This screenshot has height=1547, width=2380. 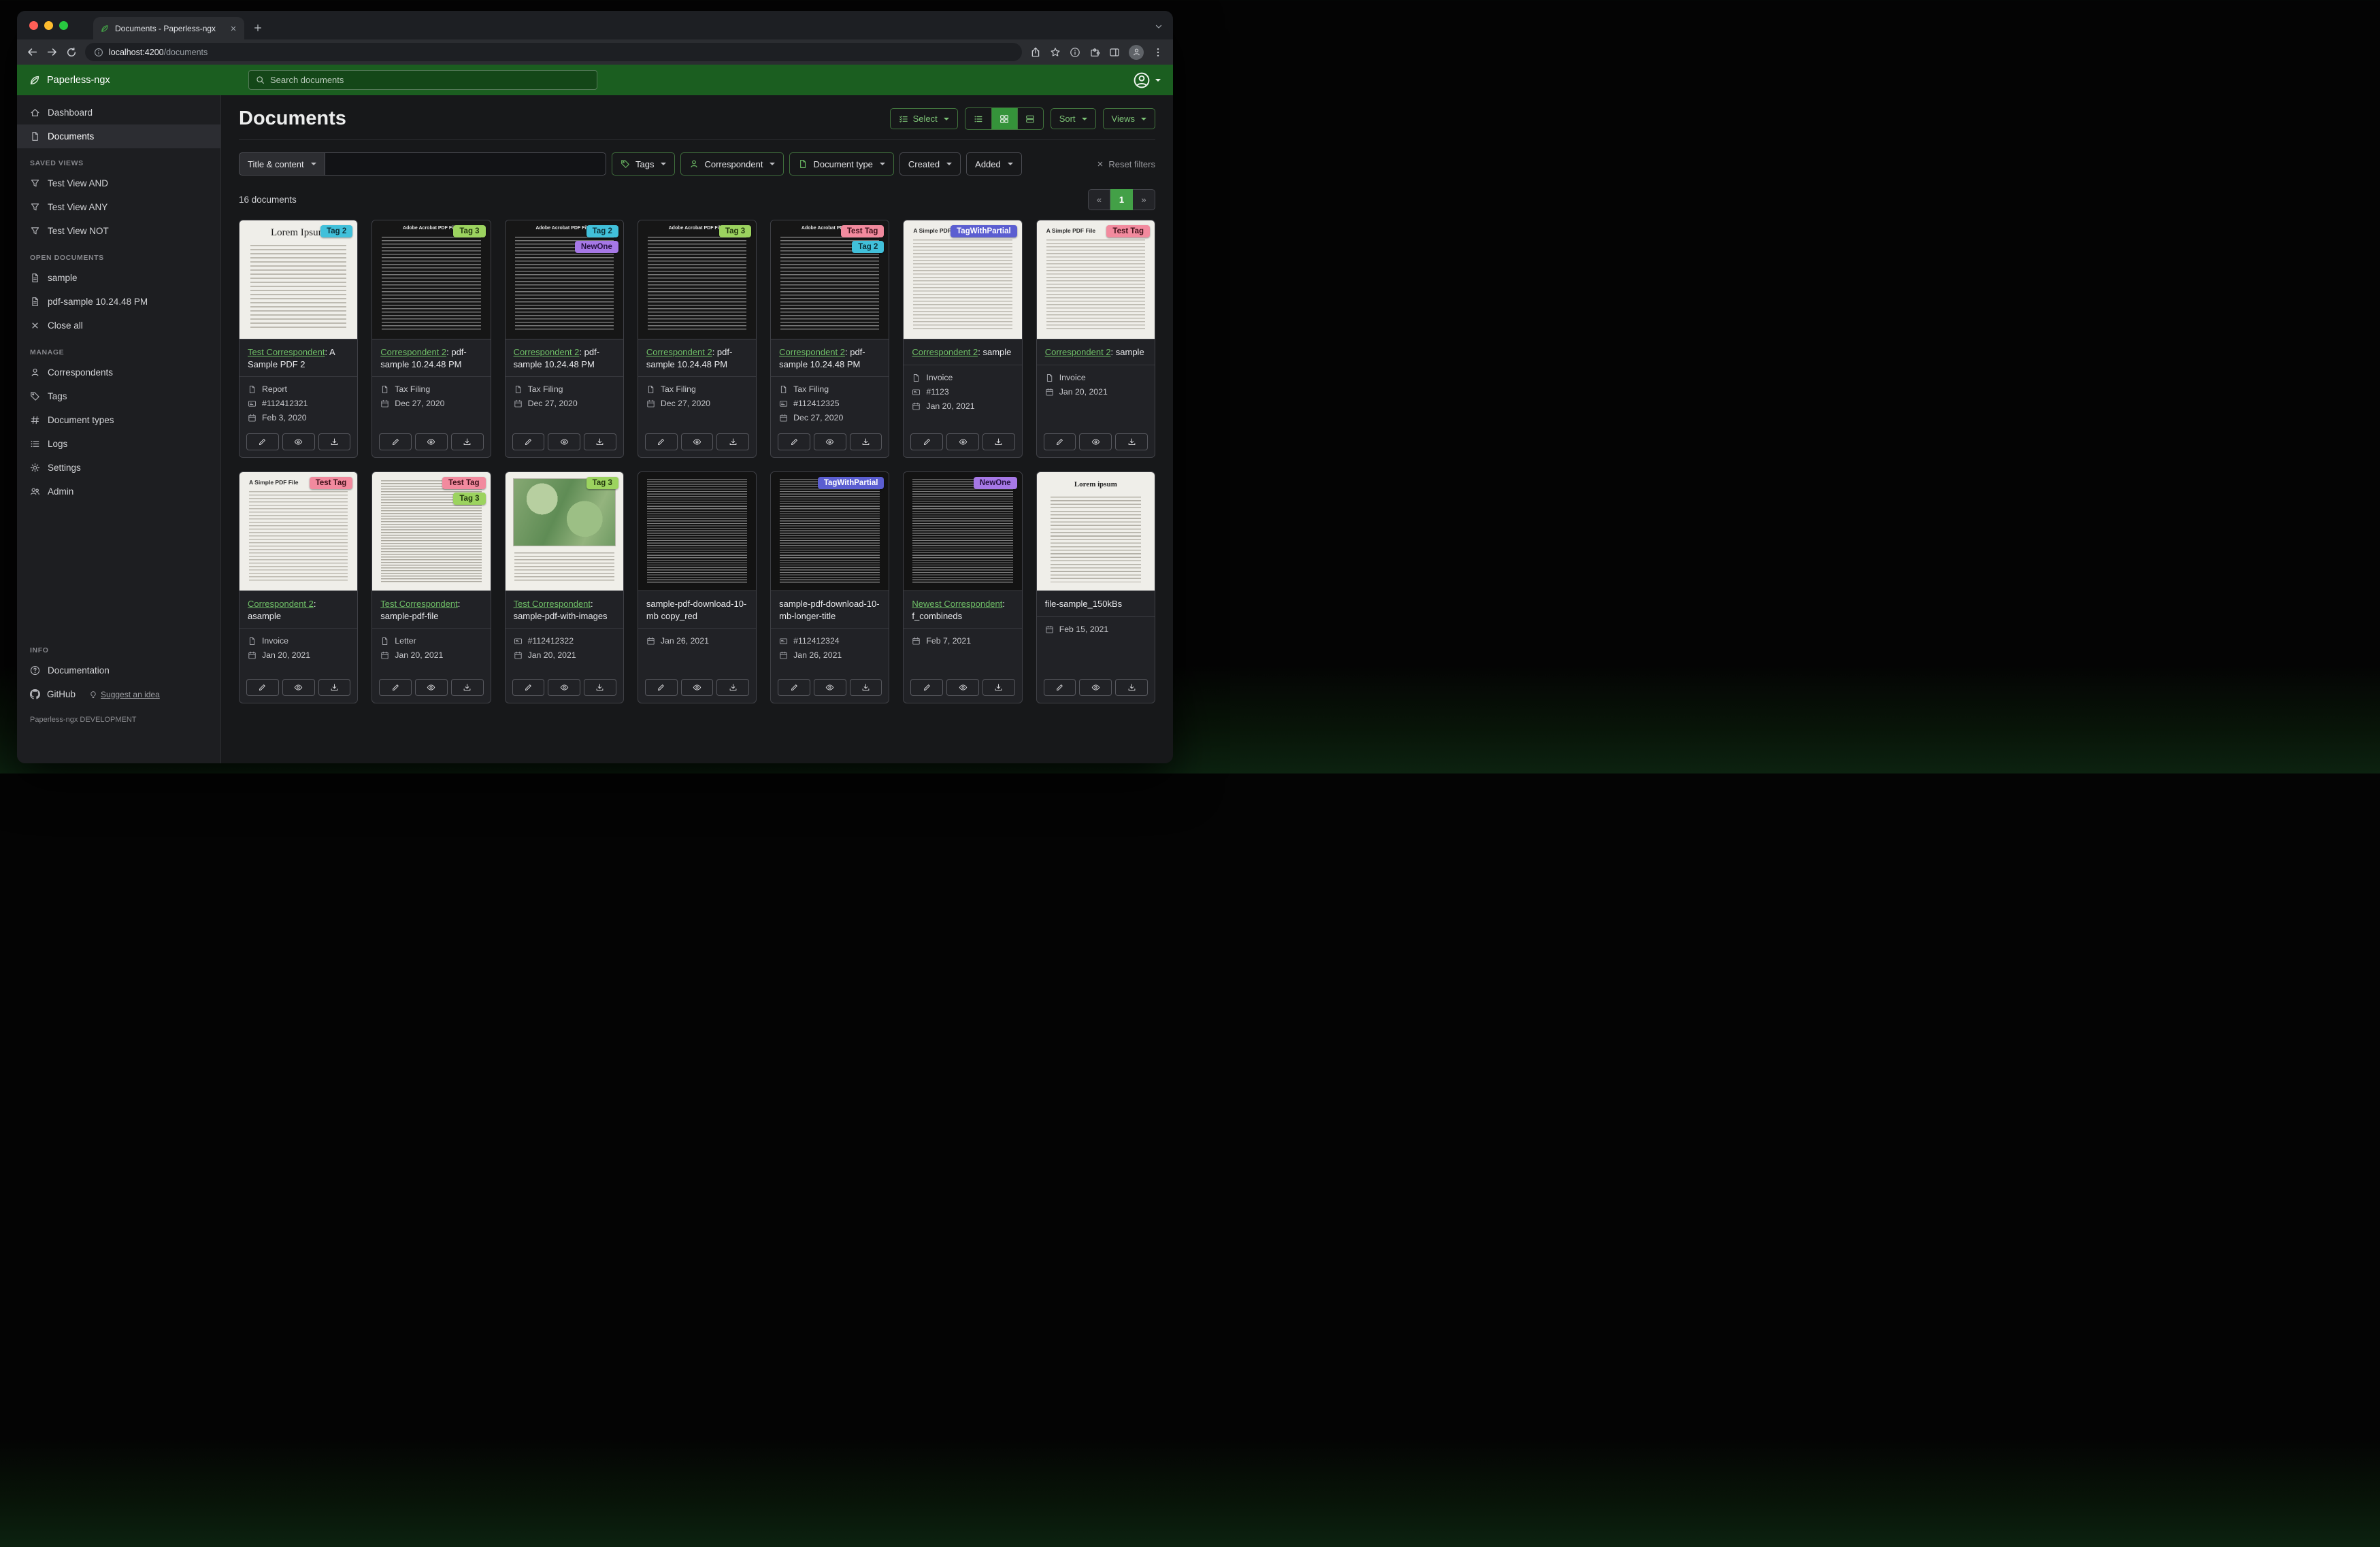 I want to click on forward-button, so click(x=52, y=52).